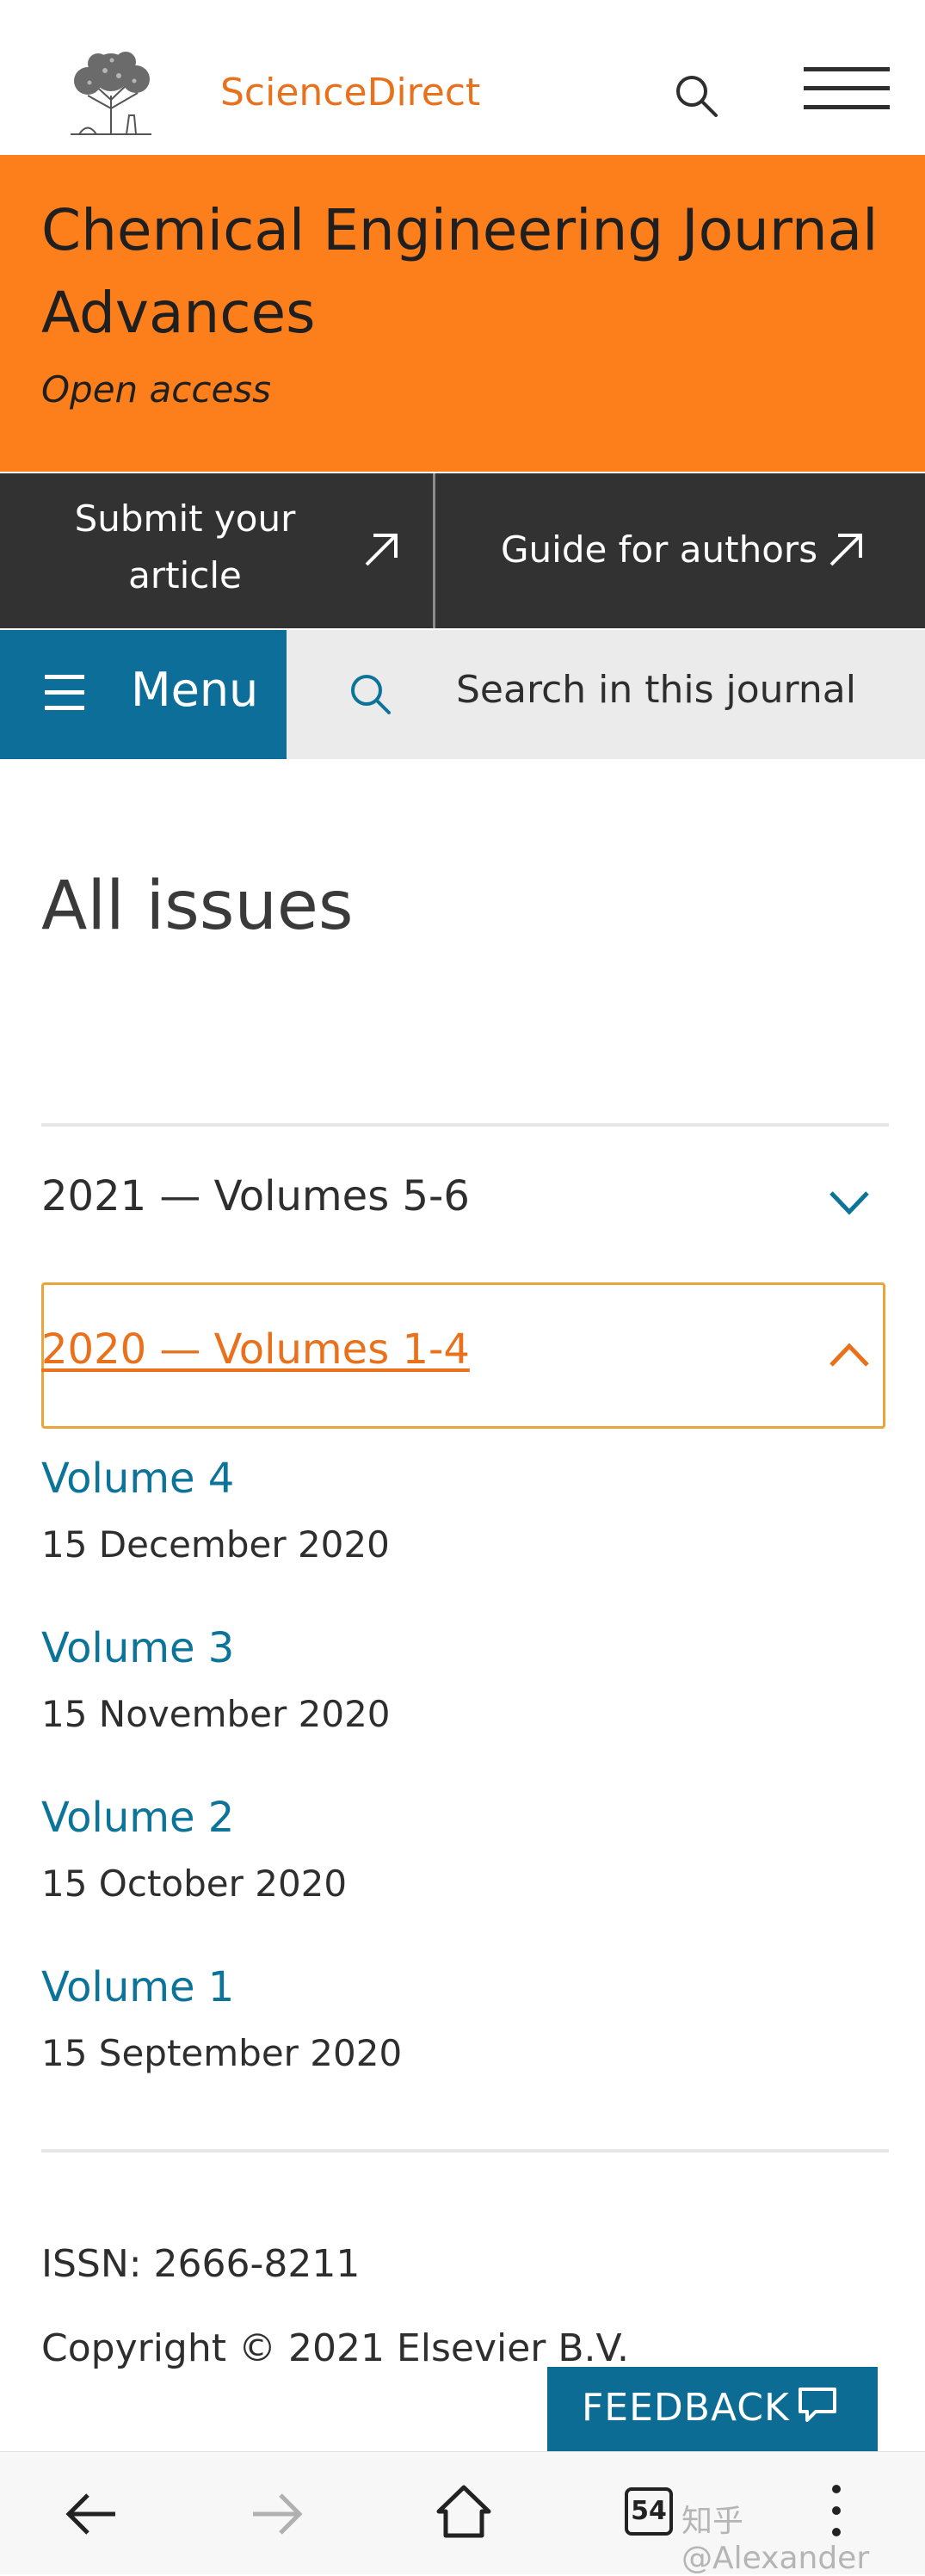 This screenshot has height=2576, width=925. Describe the element at coordinates (195, 690) in the screenshot. I see `menu-label: Menu` at that location.